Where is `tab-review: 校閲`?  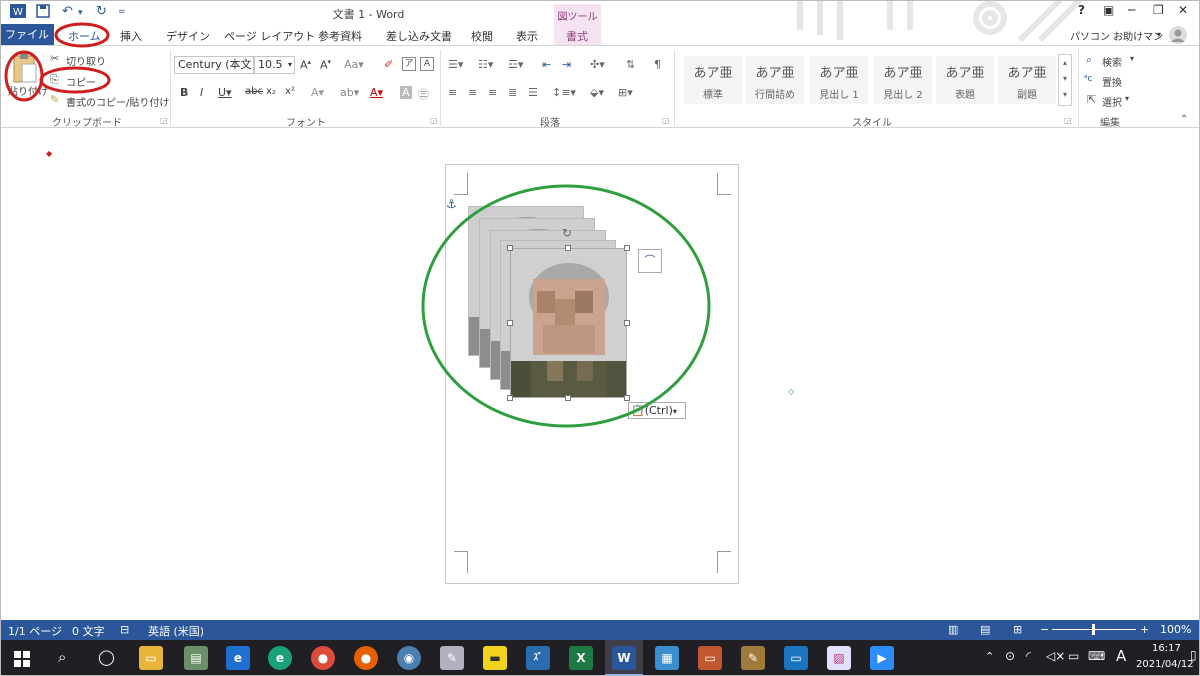
tab-review: 校閲 is located at coordinates (482, 36).